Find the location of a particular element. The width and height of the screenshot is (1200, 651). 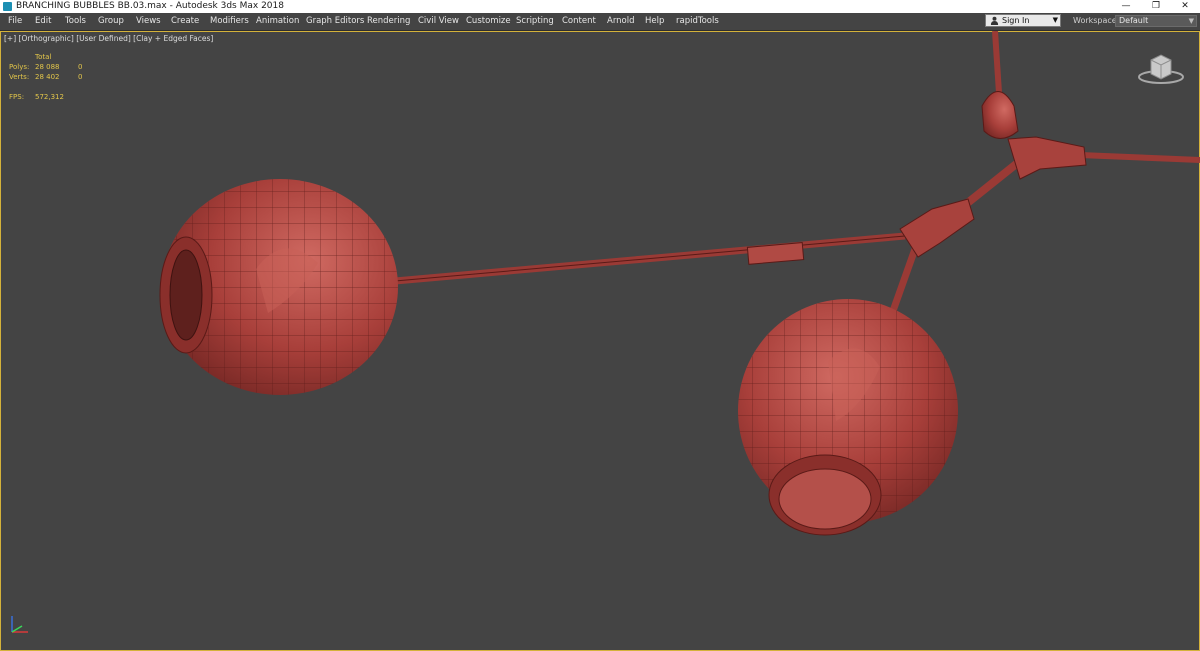

sign-in-dropdown: Sign In ▼ is located at coordinates (1023, 20).